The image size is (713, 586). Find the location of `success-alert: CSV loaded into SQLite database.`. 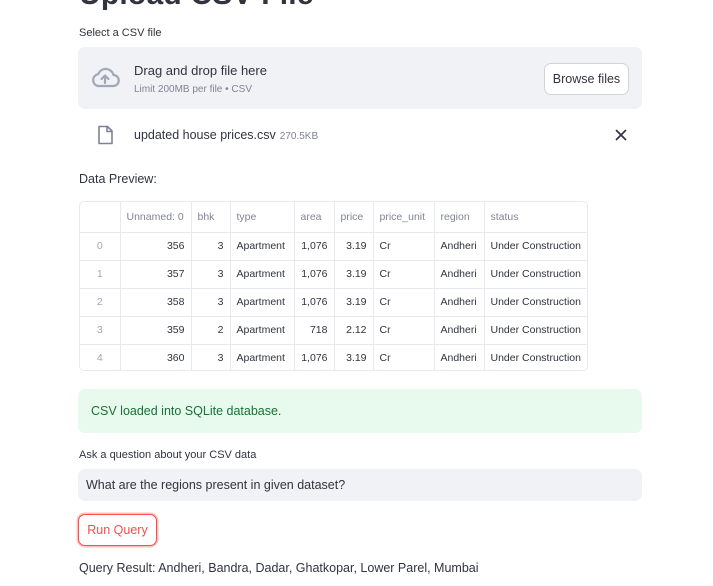

success-alert: CSV loaded into SQLite database. is located at coordinates (360, 411).